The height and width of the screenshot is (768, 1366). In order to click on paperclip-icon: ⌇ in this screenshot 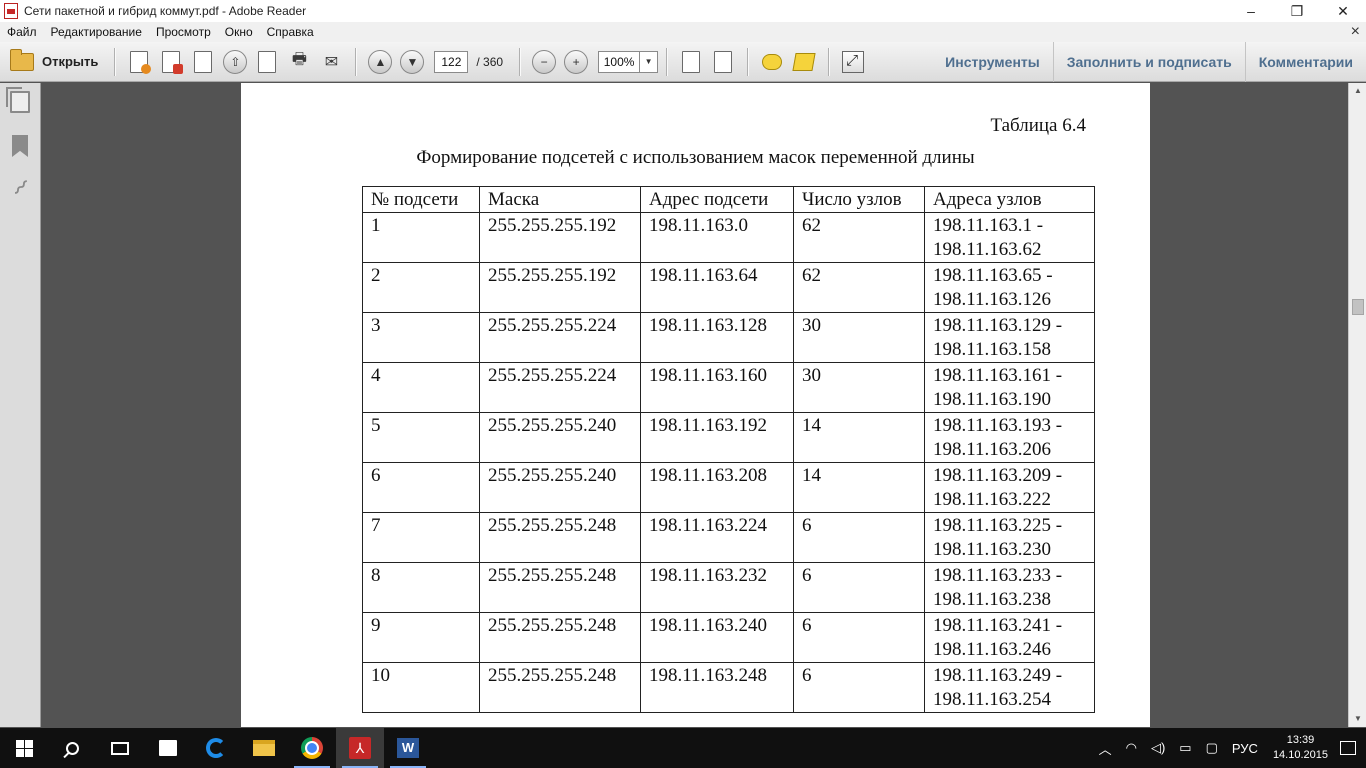, I will do `click(20, 188)`.